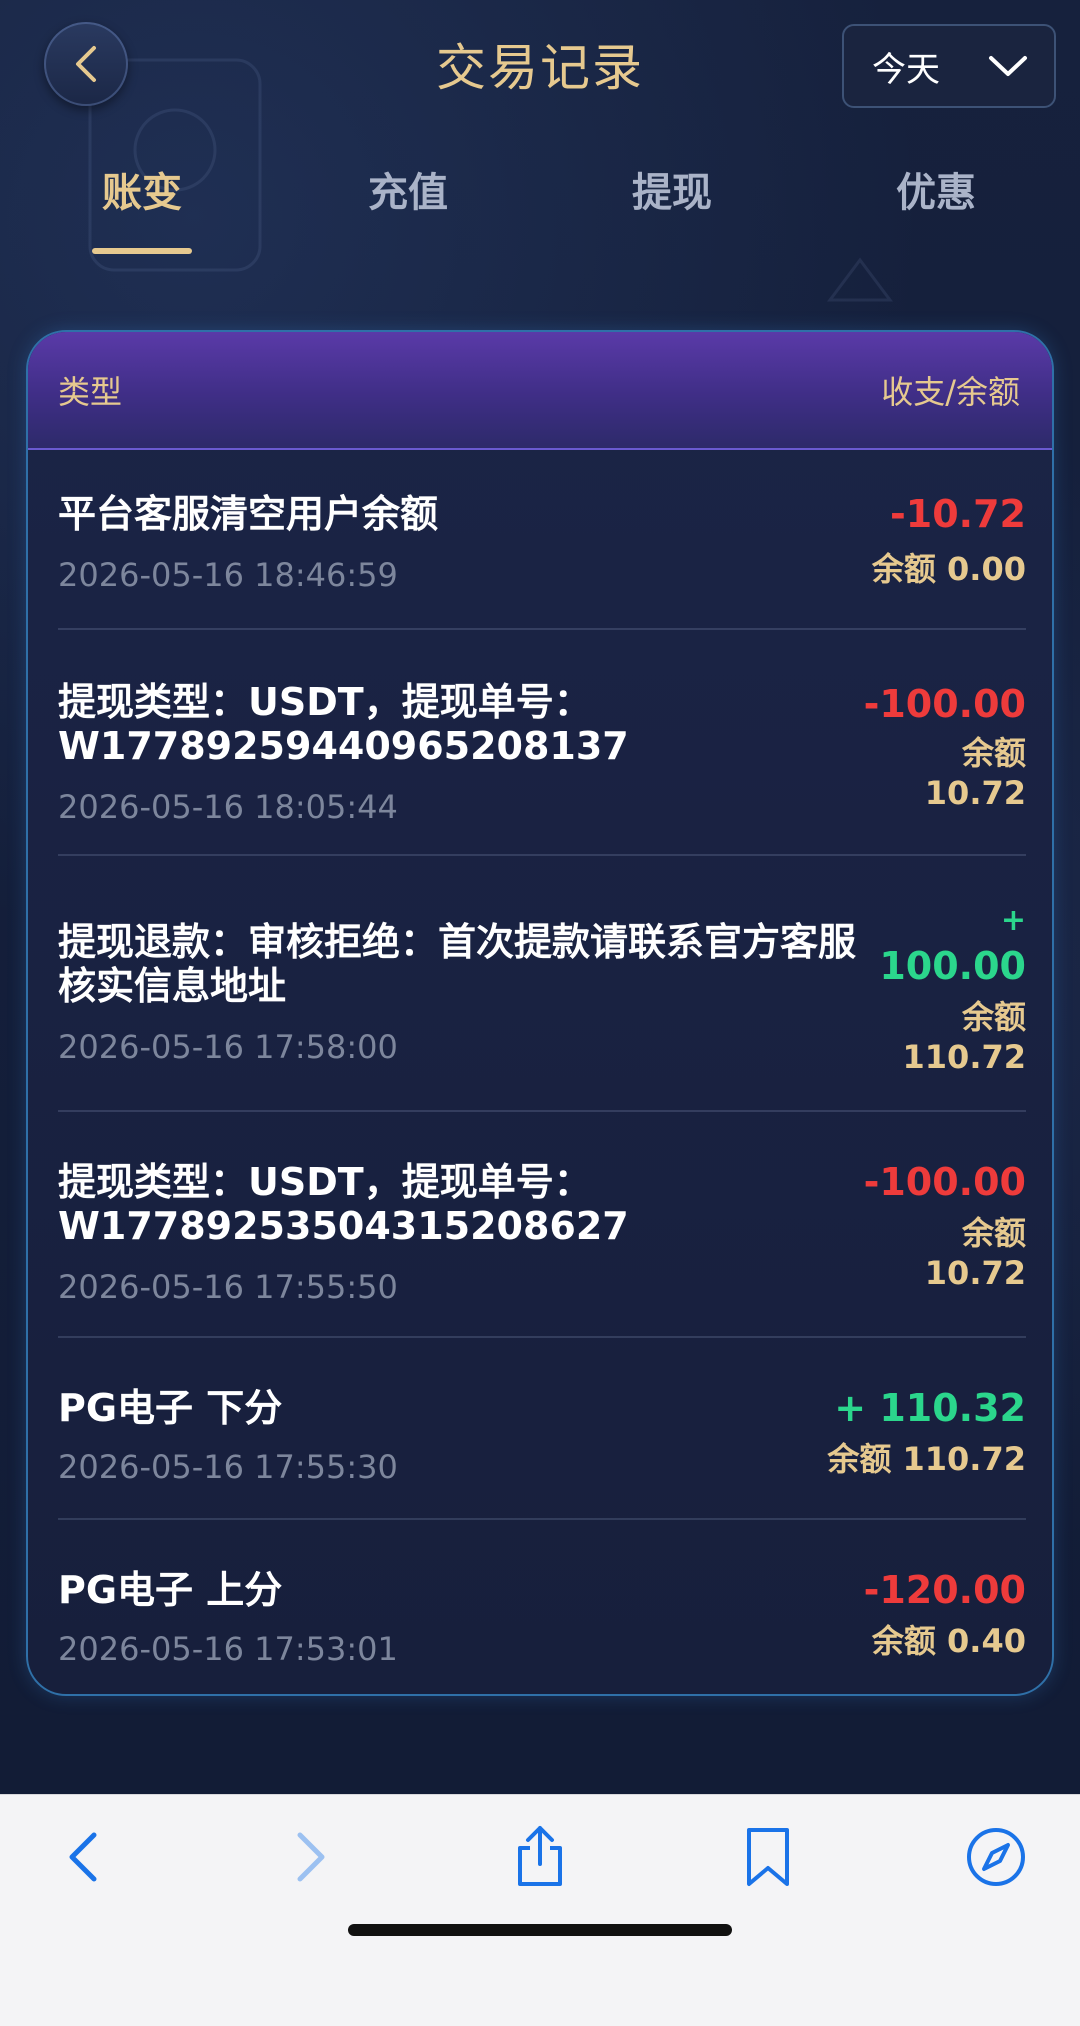 Image resolution: width=1080 pixels, height=2026 pixels. What do you see at coordinates (958, 514) in the screenshot?
I see `transaction-amount: -10.72` at bounding box center [958, 514].